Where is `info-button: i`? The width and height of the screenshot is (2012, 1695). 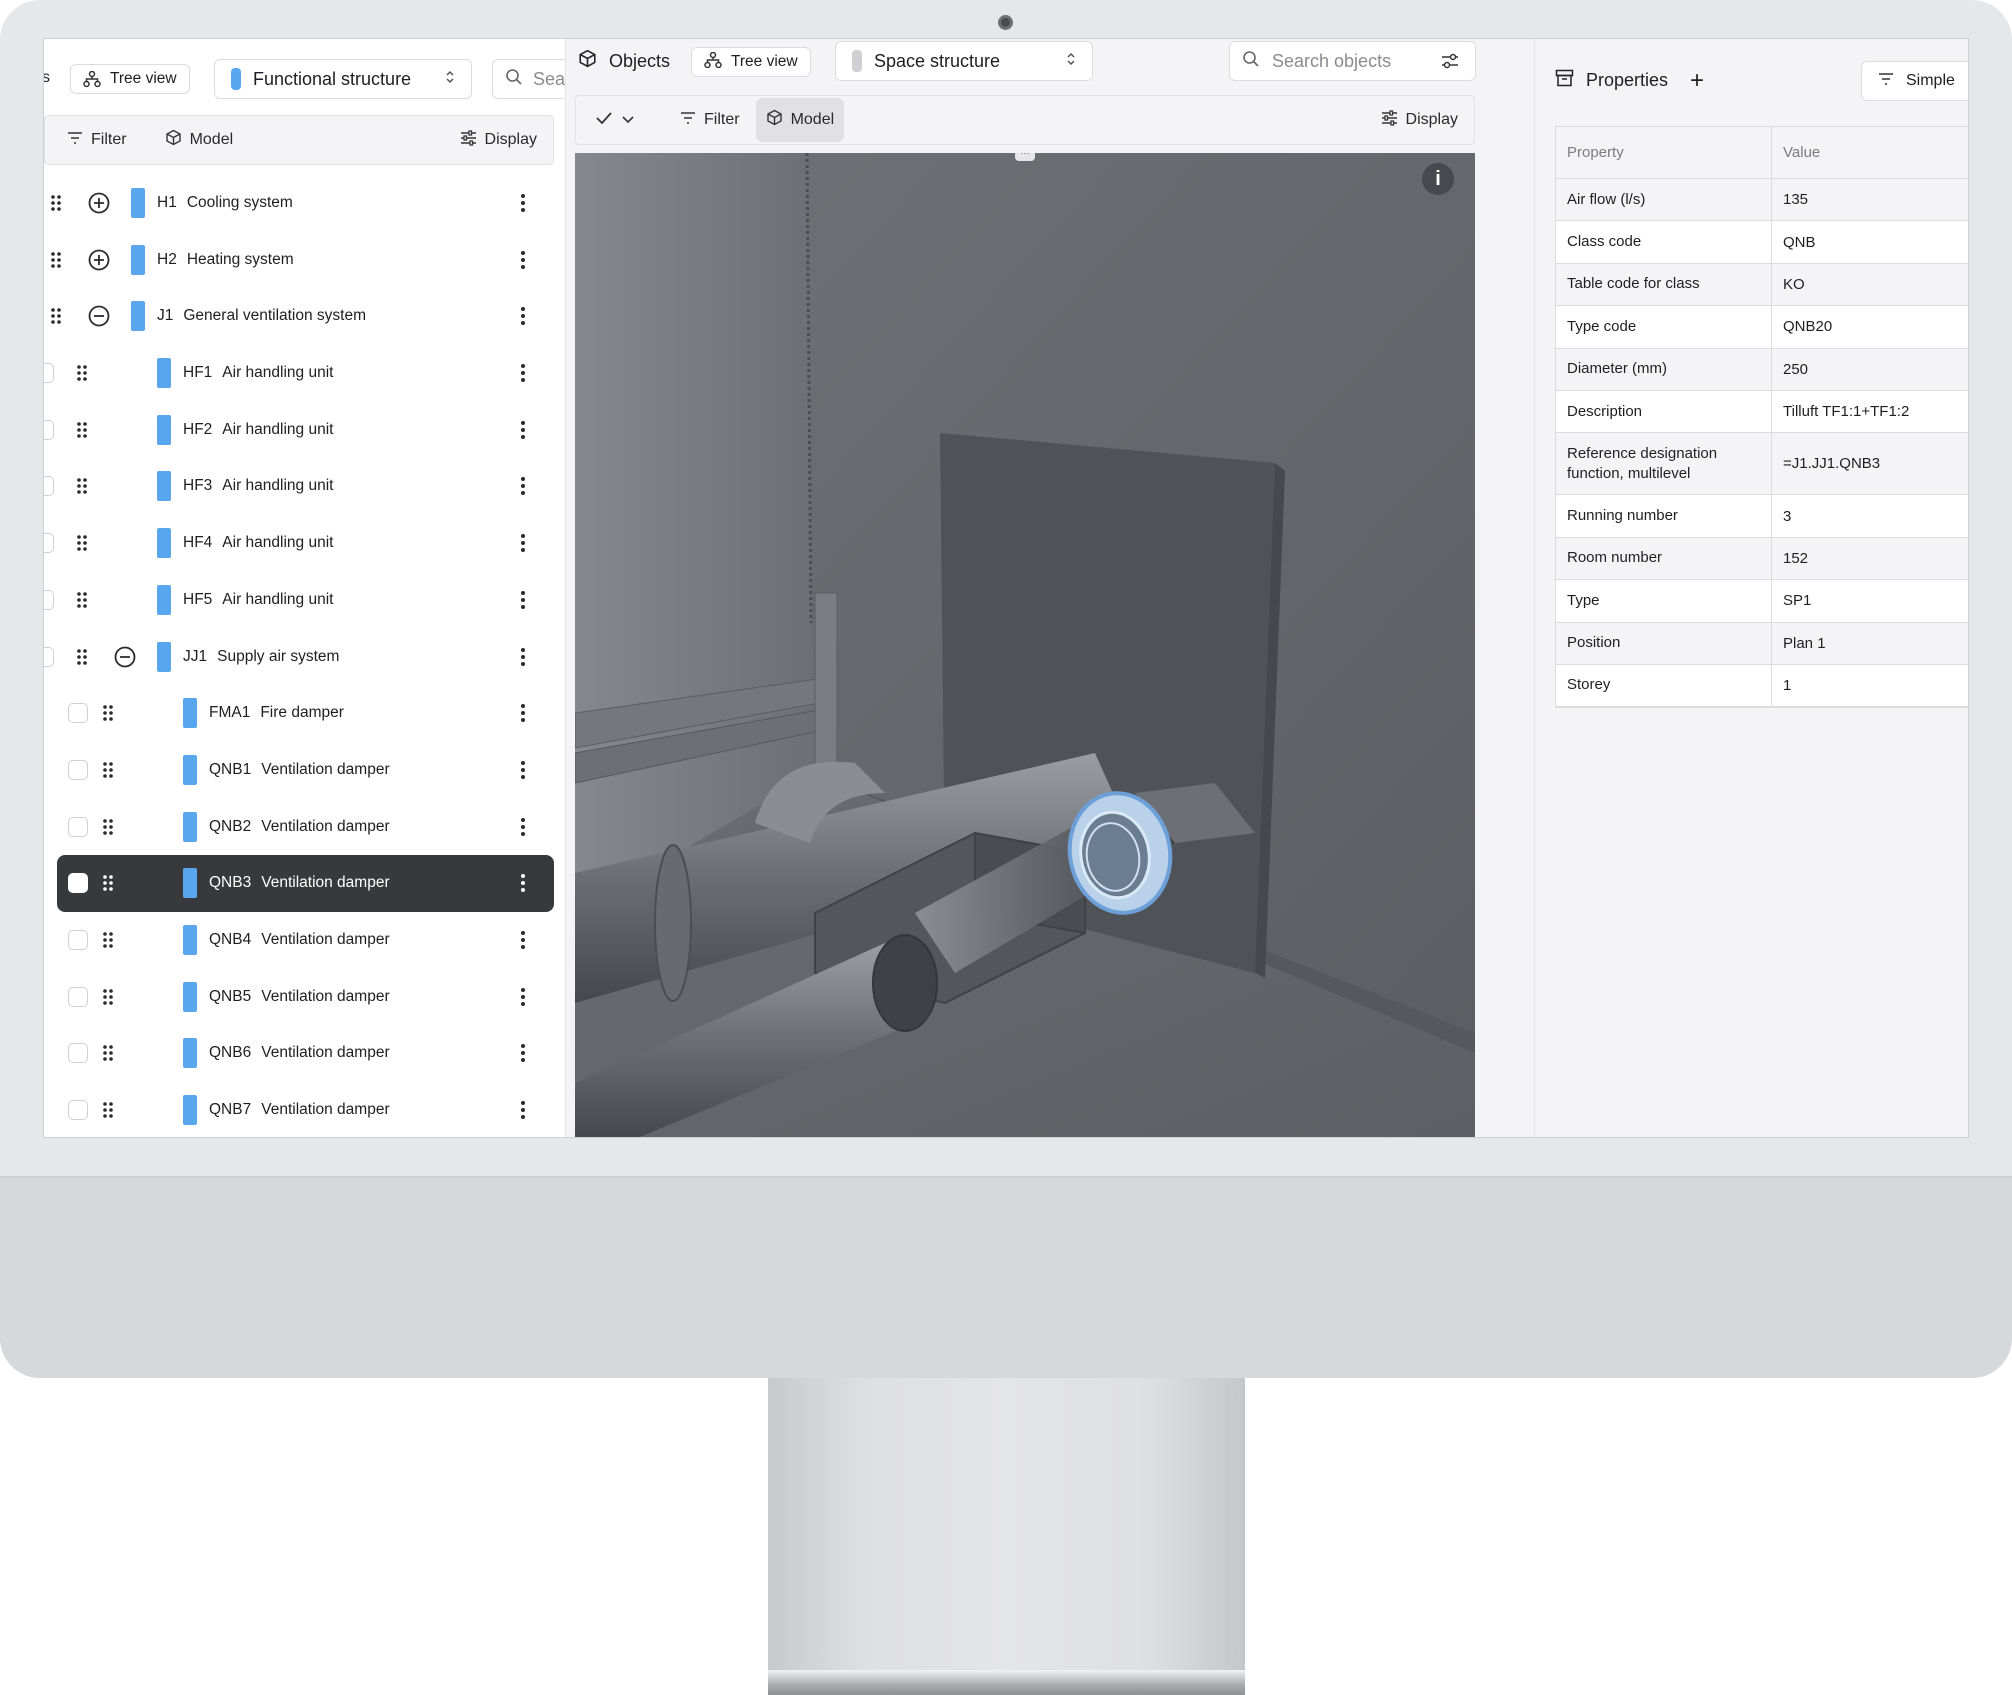
info-button: i is located at coordinates (1438, 179).